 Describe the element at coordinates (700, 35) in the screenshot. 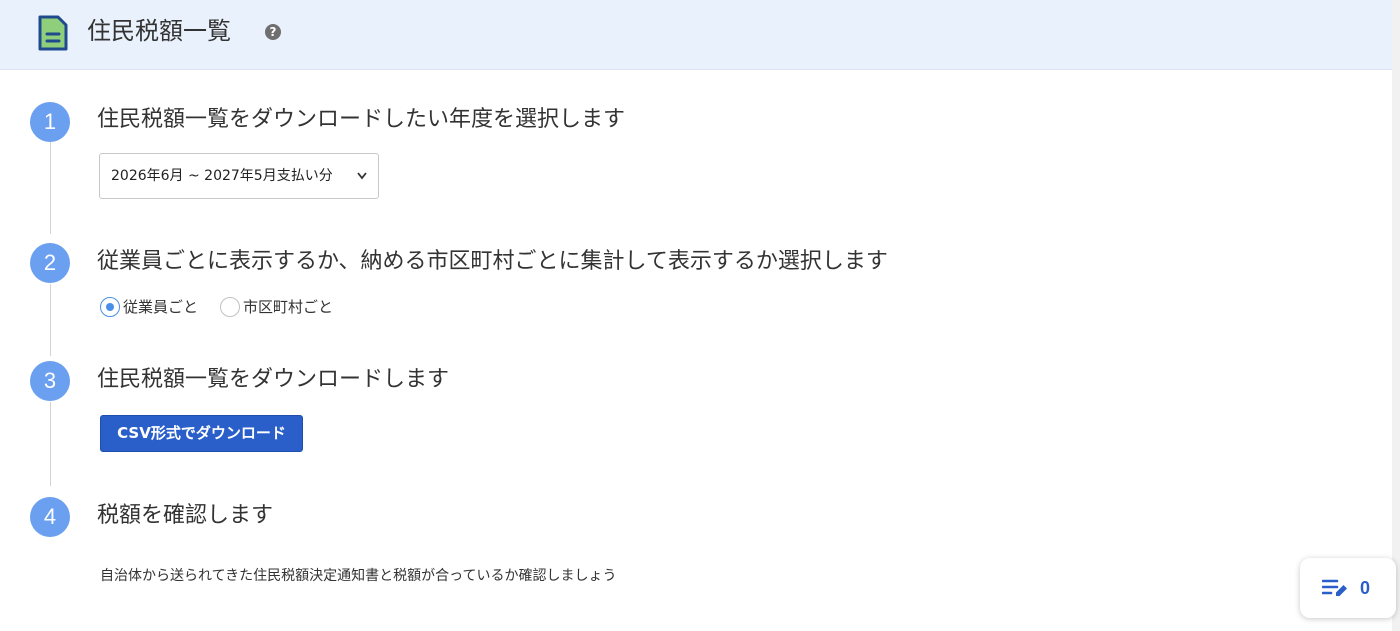

I see `page-header: 住民税額一覧 ?` at that location.